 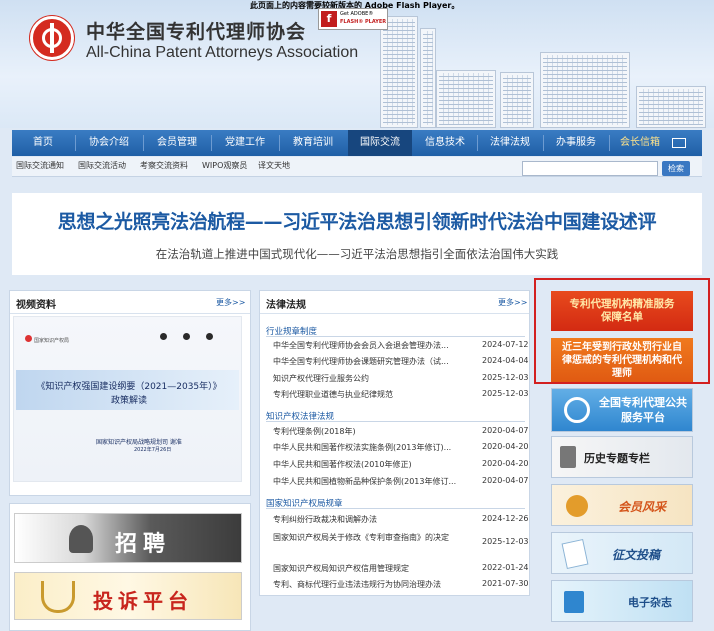 I want to click on video-date: 2022年7月26日, so click(x=153, y=450).